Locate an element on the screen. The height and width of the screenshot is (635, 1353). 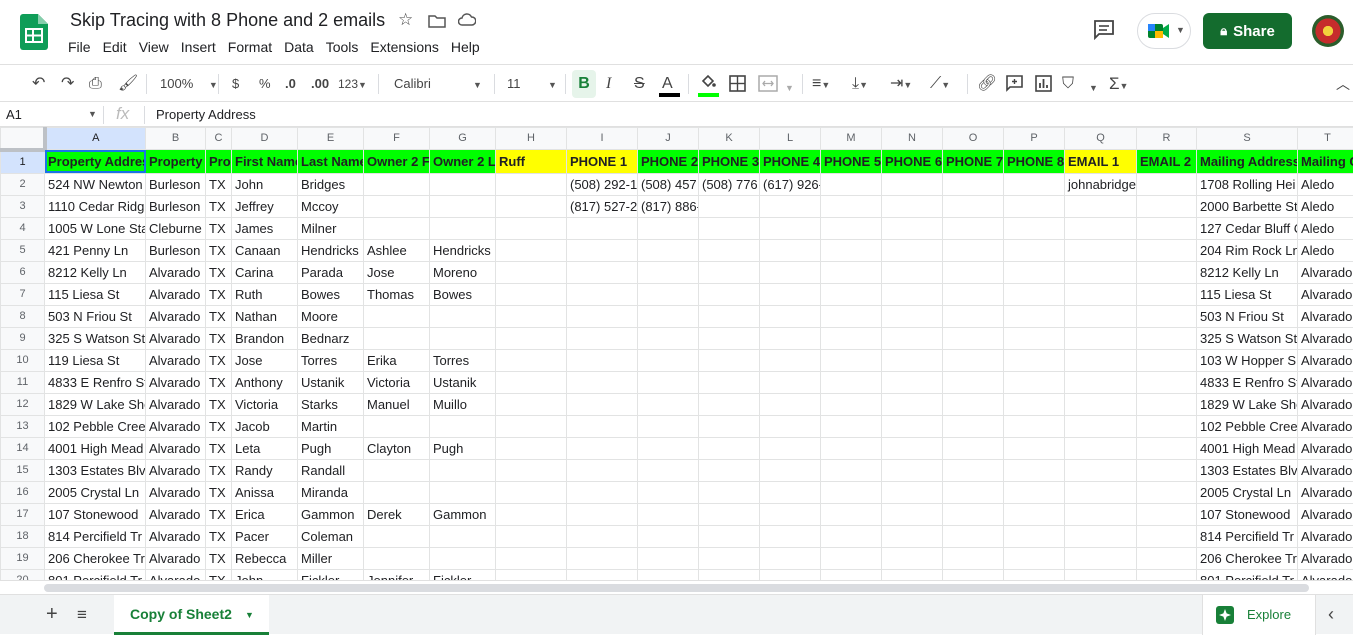
cell-c13: TX is located at coordinates (219, 426).